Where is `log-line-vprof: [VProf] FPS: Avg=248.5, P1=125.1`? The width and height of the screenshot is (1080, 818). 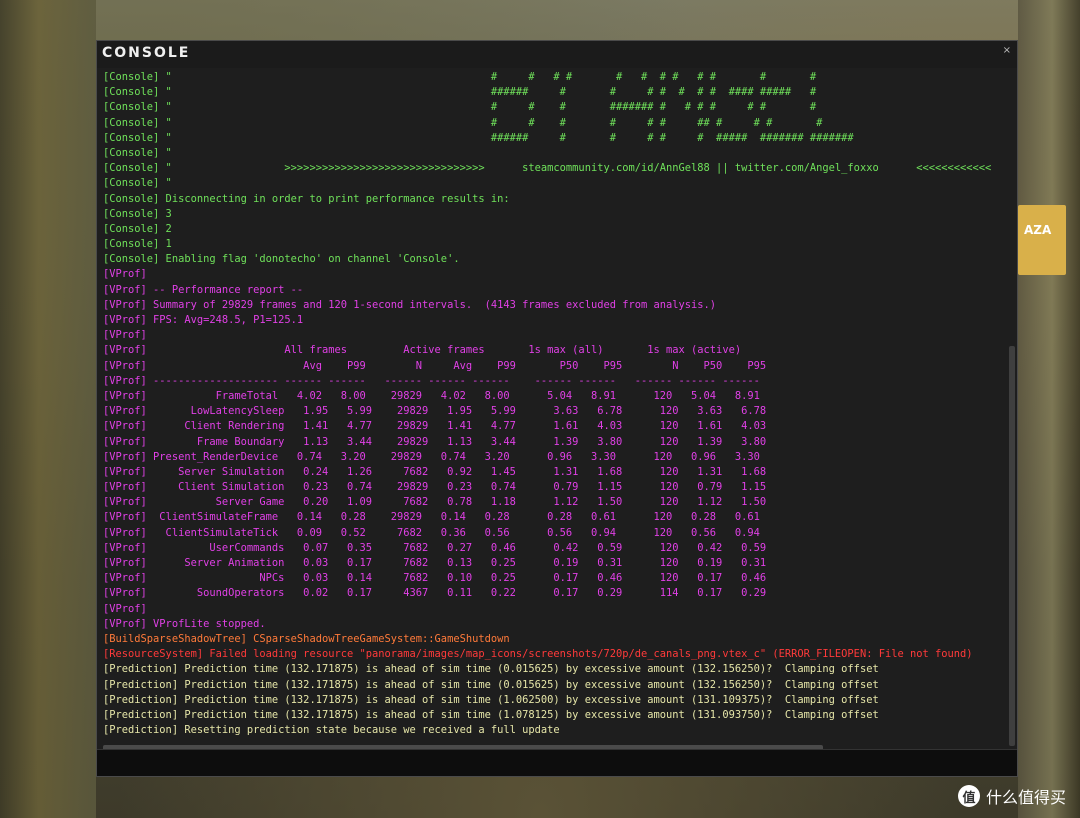
log-line-vprof: [VProf] FPS: Avg=248.5, P1=125.1 is located at coordinates (203, 320).